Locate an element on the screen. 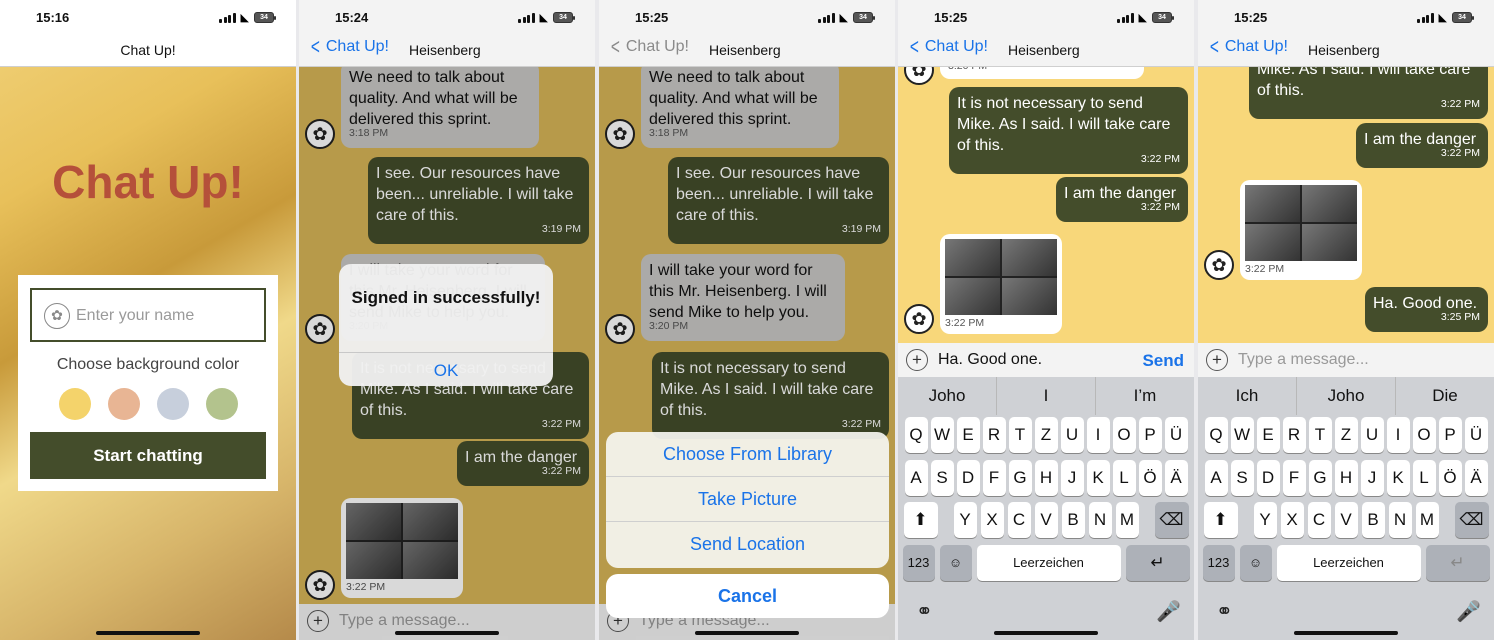 This screenshot has height=640, width=1494. key: V is located at coordinates (1046, 520).